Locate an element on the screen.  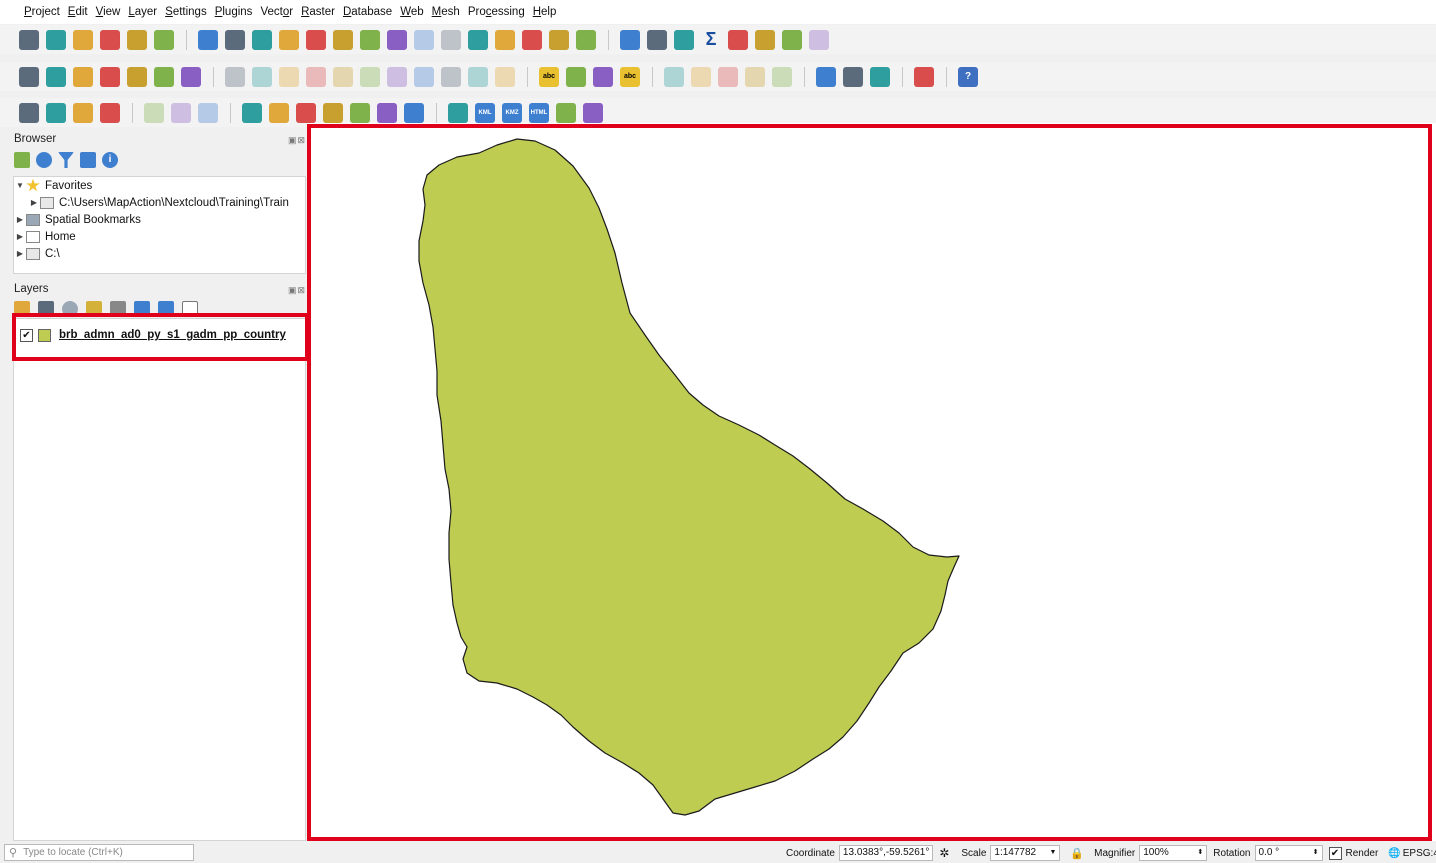
paste-button is located at coordinates (451, 77).